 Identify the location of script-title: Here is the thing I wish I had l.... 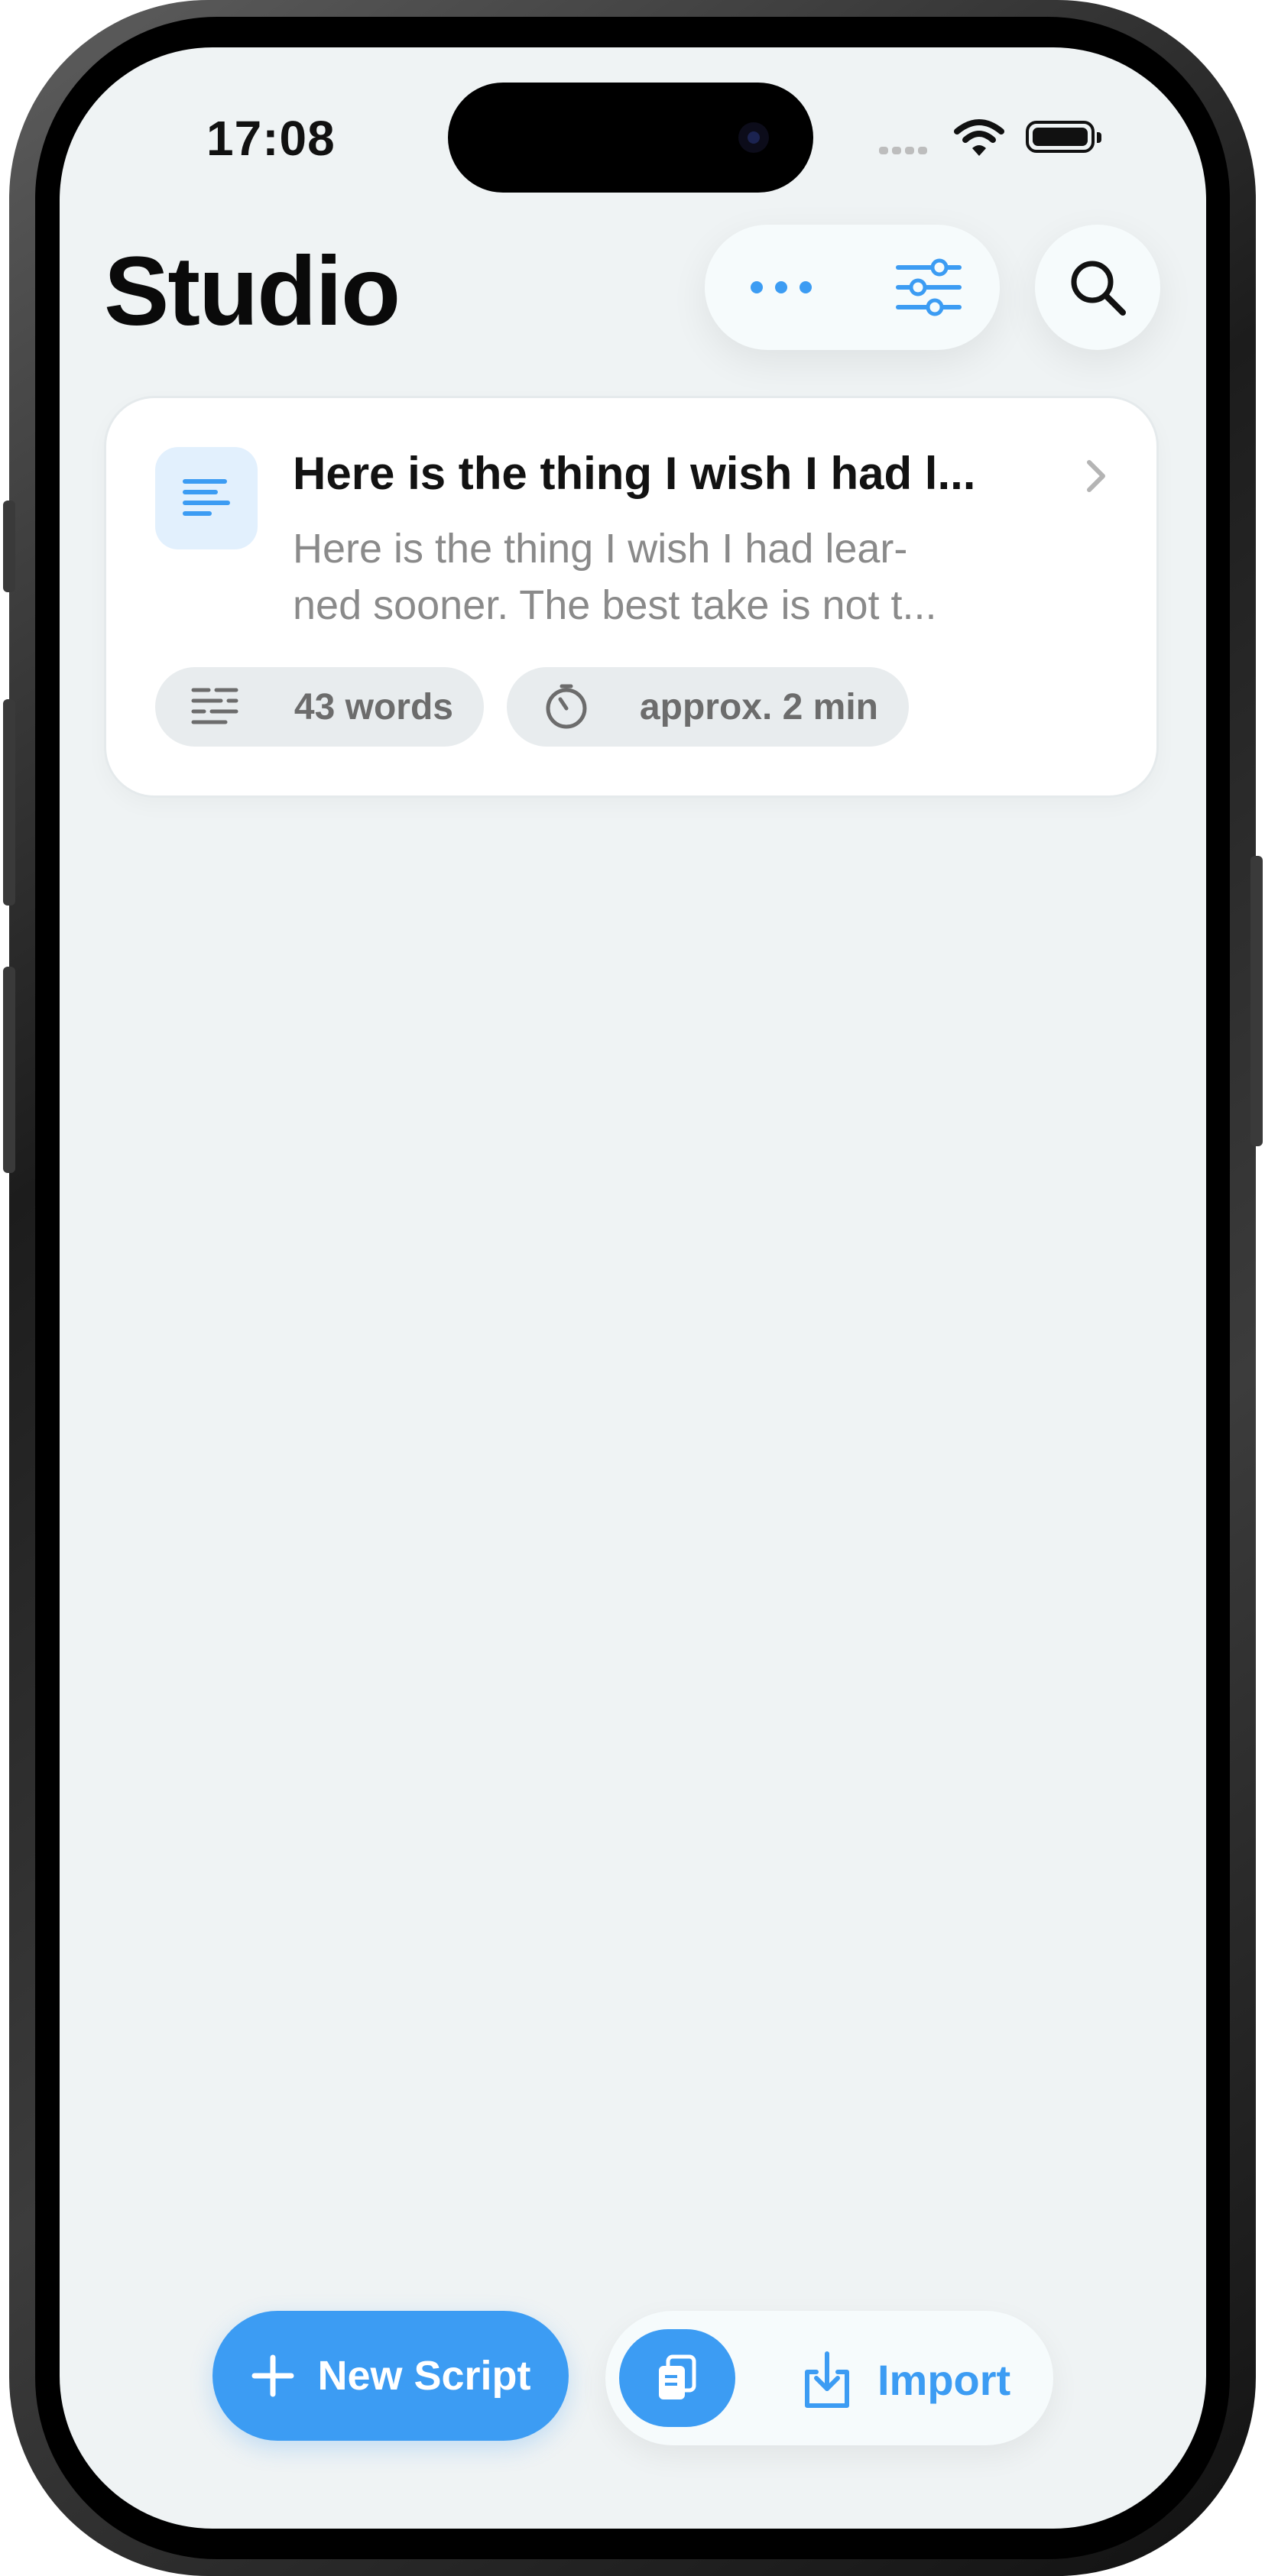
(634, 473).